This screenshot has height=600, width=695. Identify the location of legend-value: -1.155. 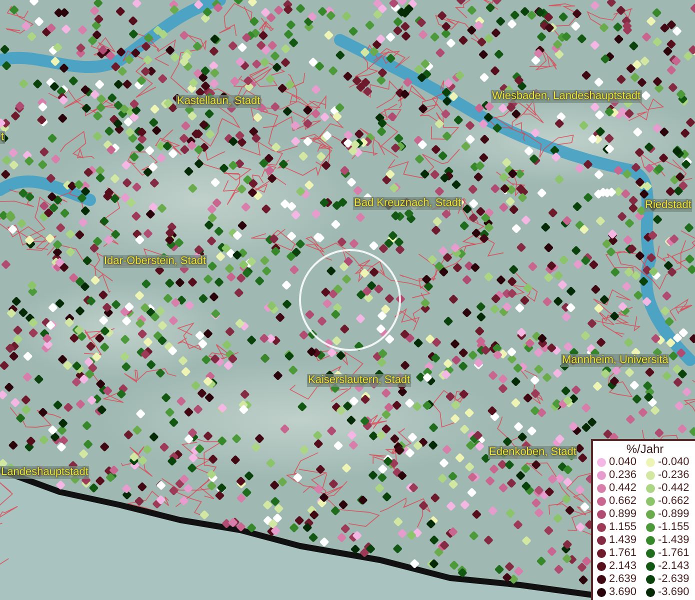
(674, 527).